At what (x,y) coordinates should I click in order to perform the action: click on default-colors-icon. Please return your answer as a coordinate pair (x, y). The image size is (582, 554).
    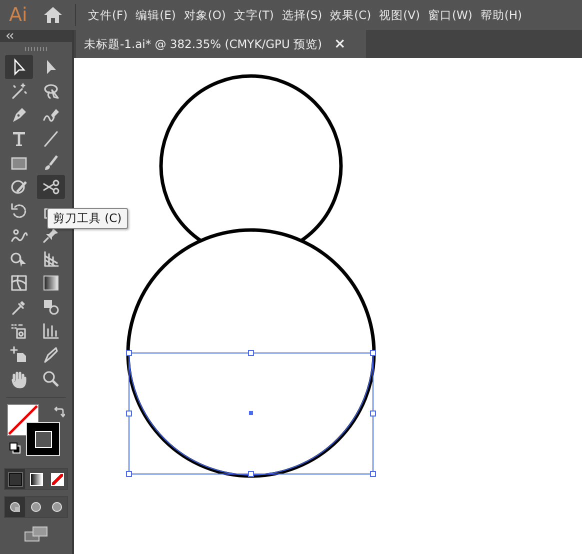
    Looking at the image, I should click on (15, 448).